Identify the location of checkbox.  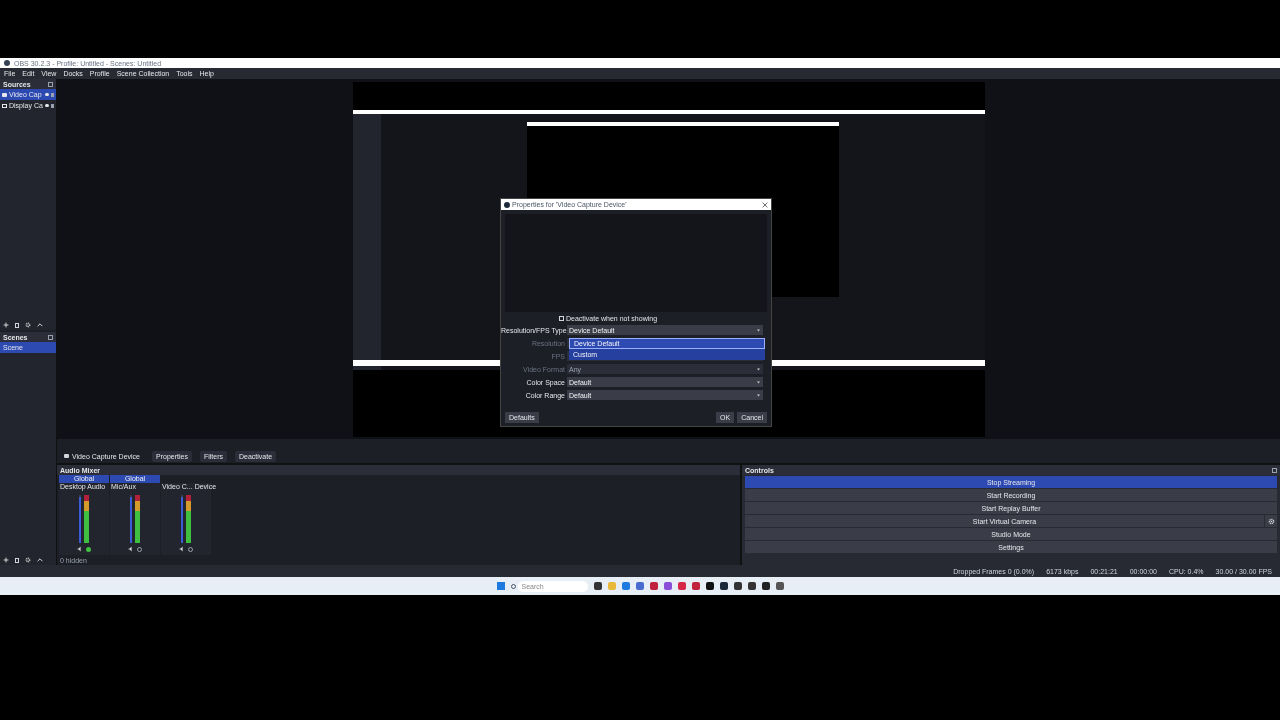
(561, 318).